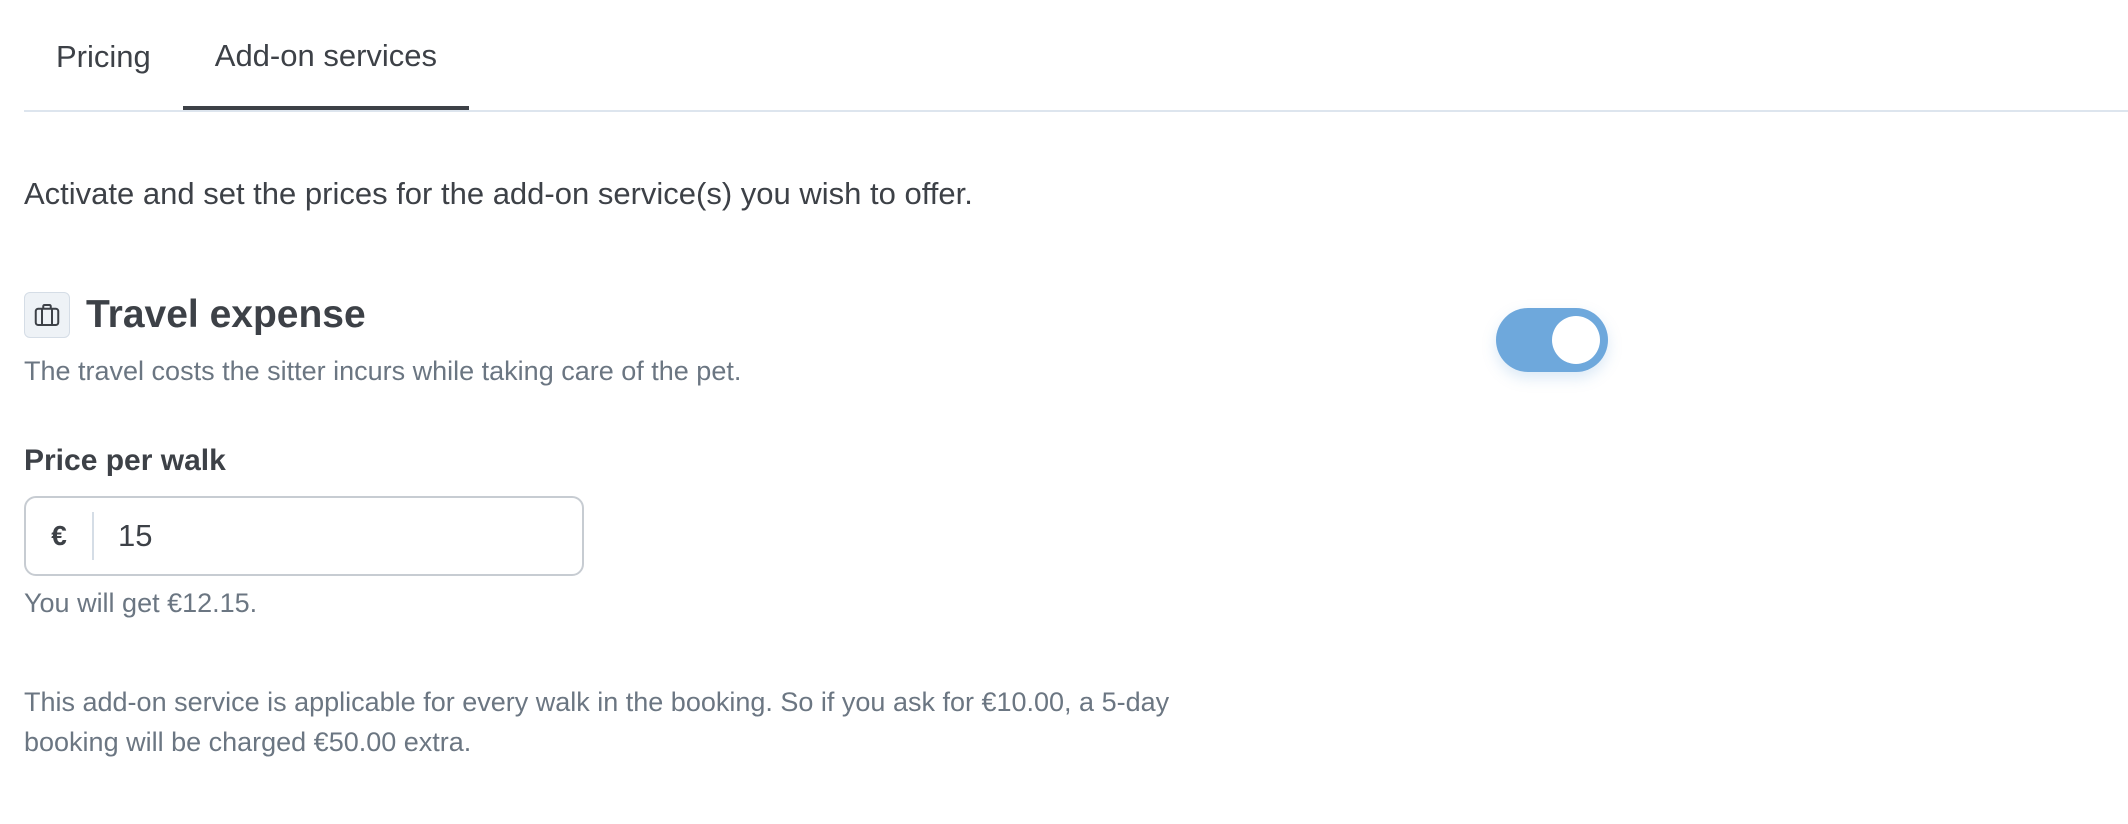 The image size is (2128, 824). I want to click on currency-symbol: €, so click(60, 536).